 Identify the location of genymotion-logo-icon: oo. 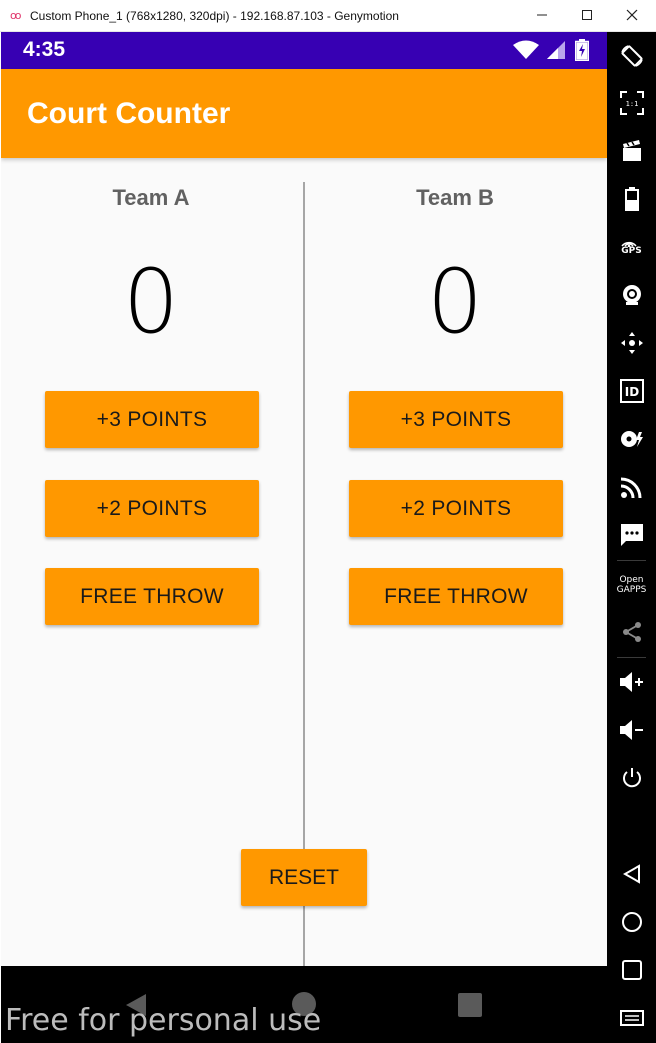
(16, 15).